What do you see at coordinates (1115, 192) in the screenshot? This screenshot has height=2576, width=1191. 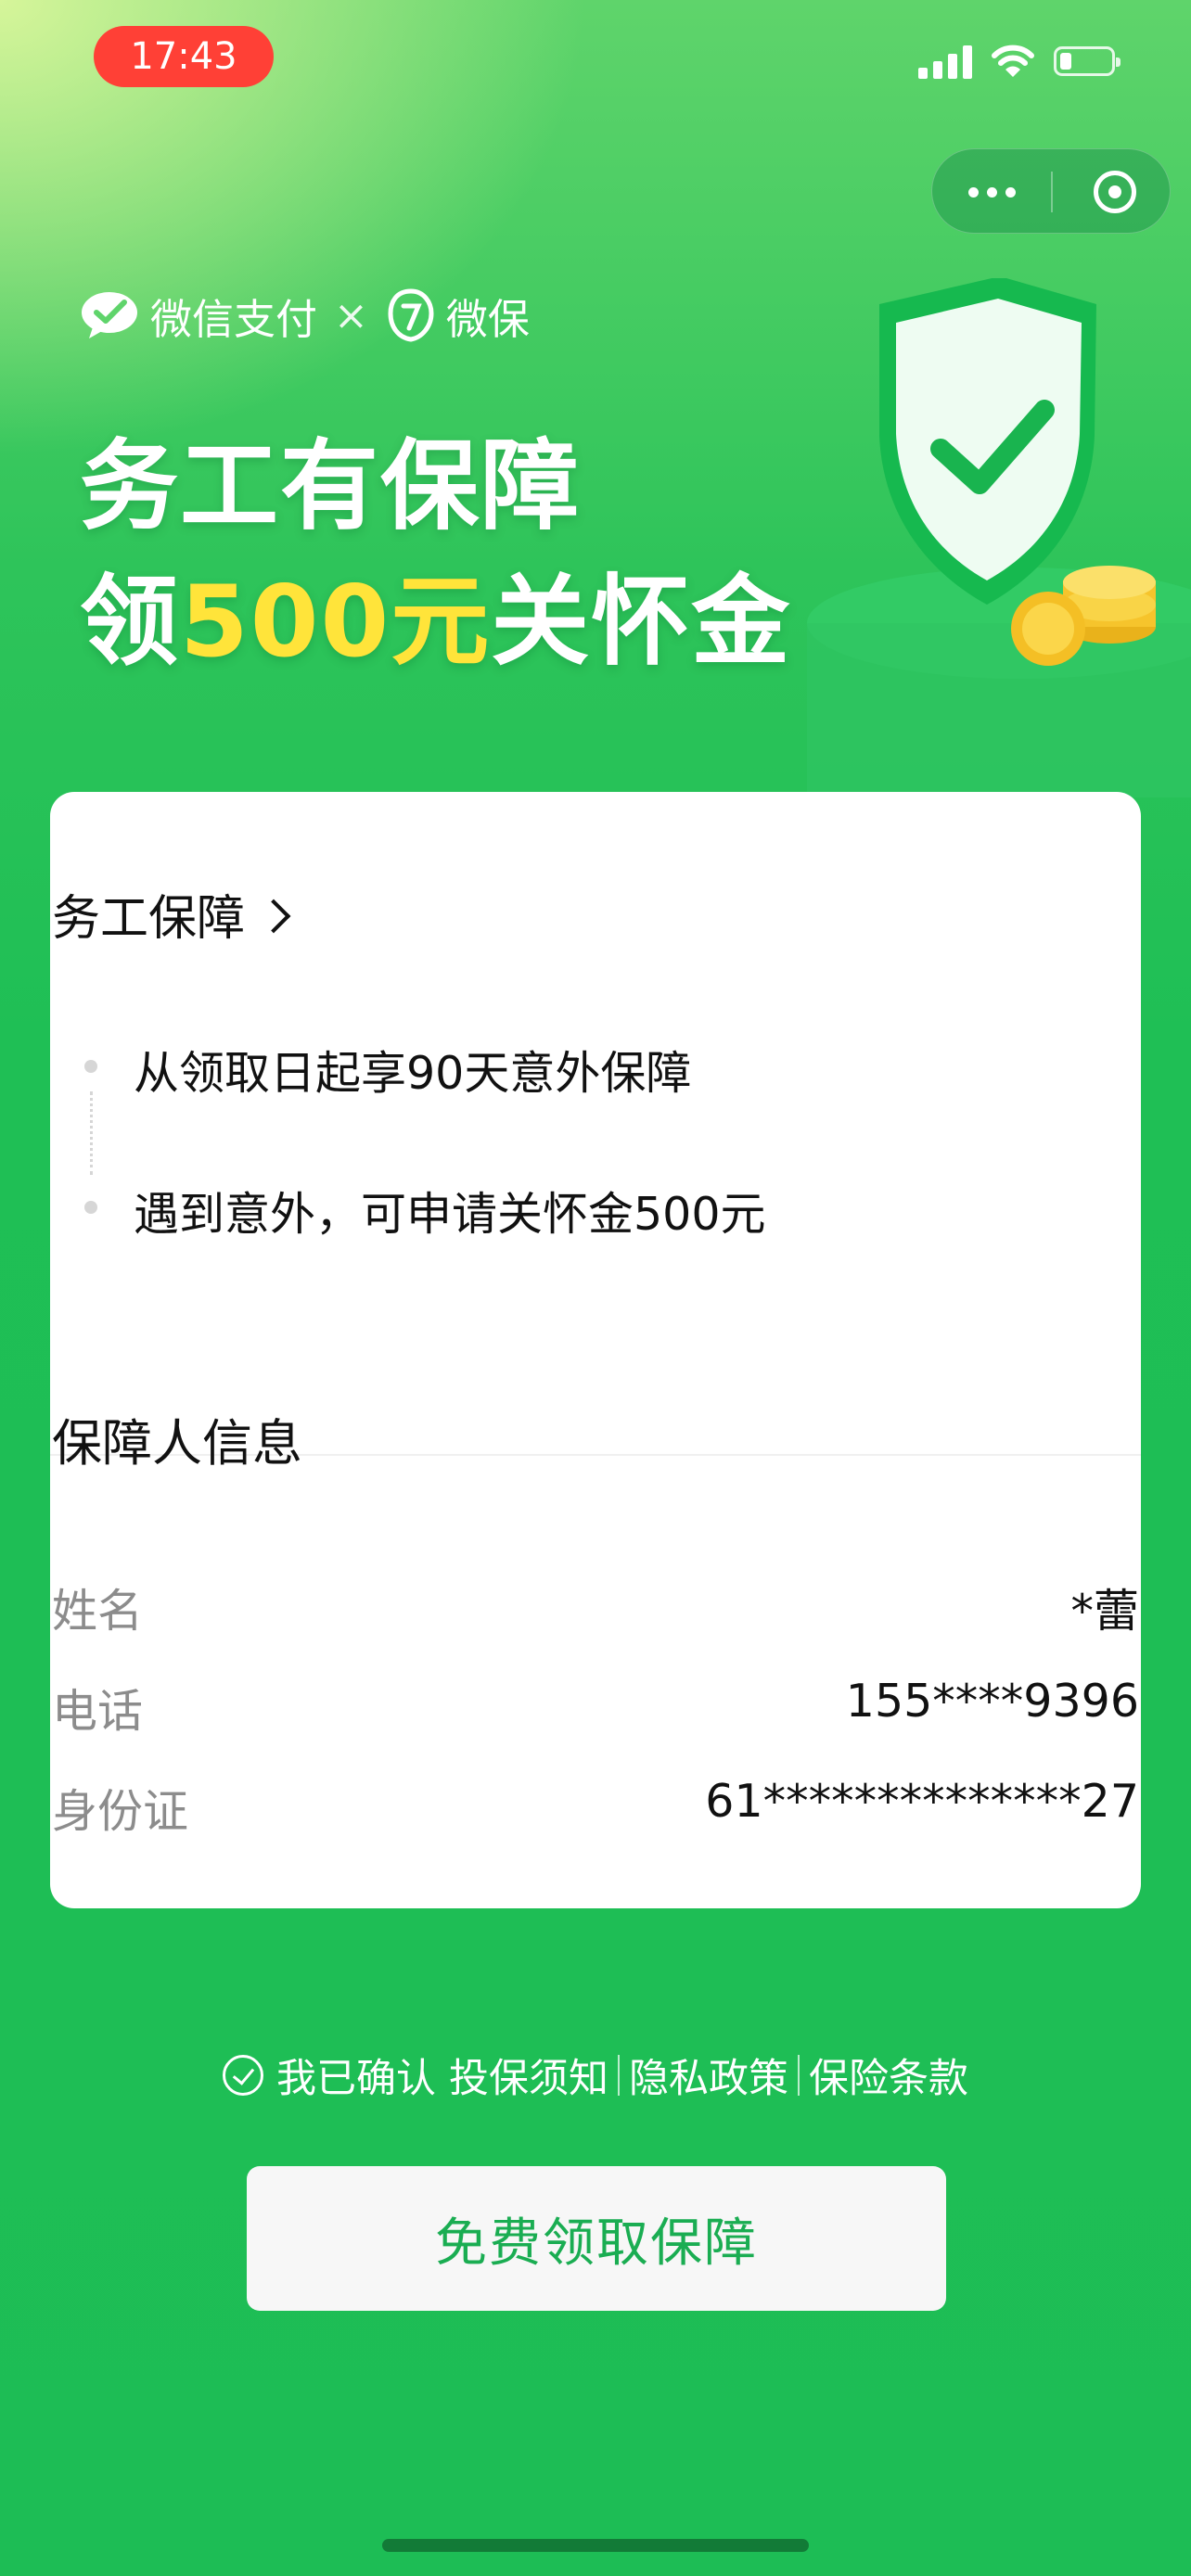 I see `target-circle-icon` at bounding box center [1115, 192].